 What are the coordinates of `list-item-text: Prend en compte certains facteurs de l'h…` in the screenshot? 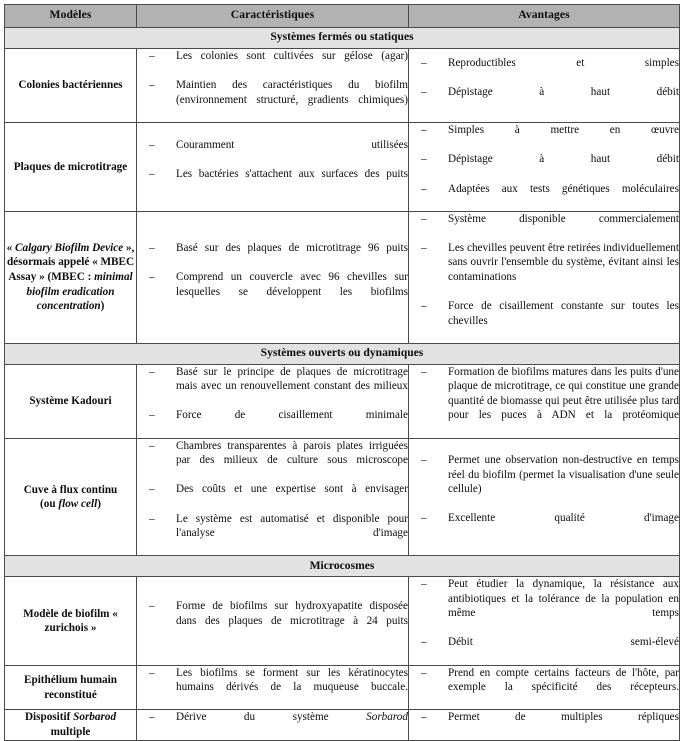 It's located at (563, 680).